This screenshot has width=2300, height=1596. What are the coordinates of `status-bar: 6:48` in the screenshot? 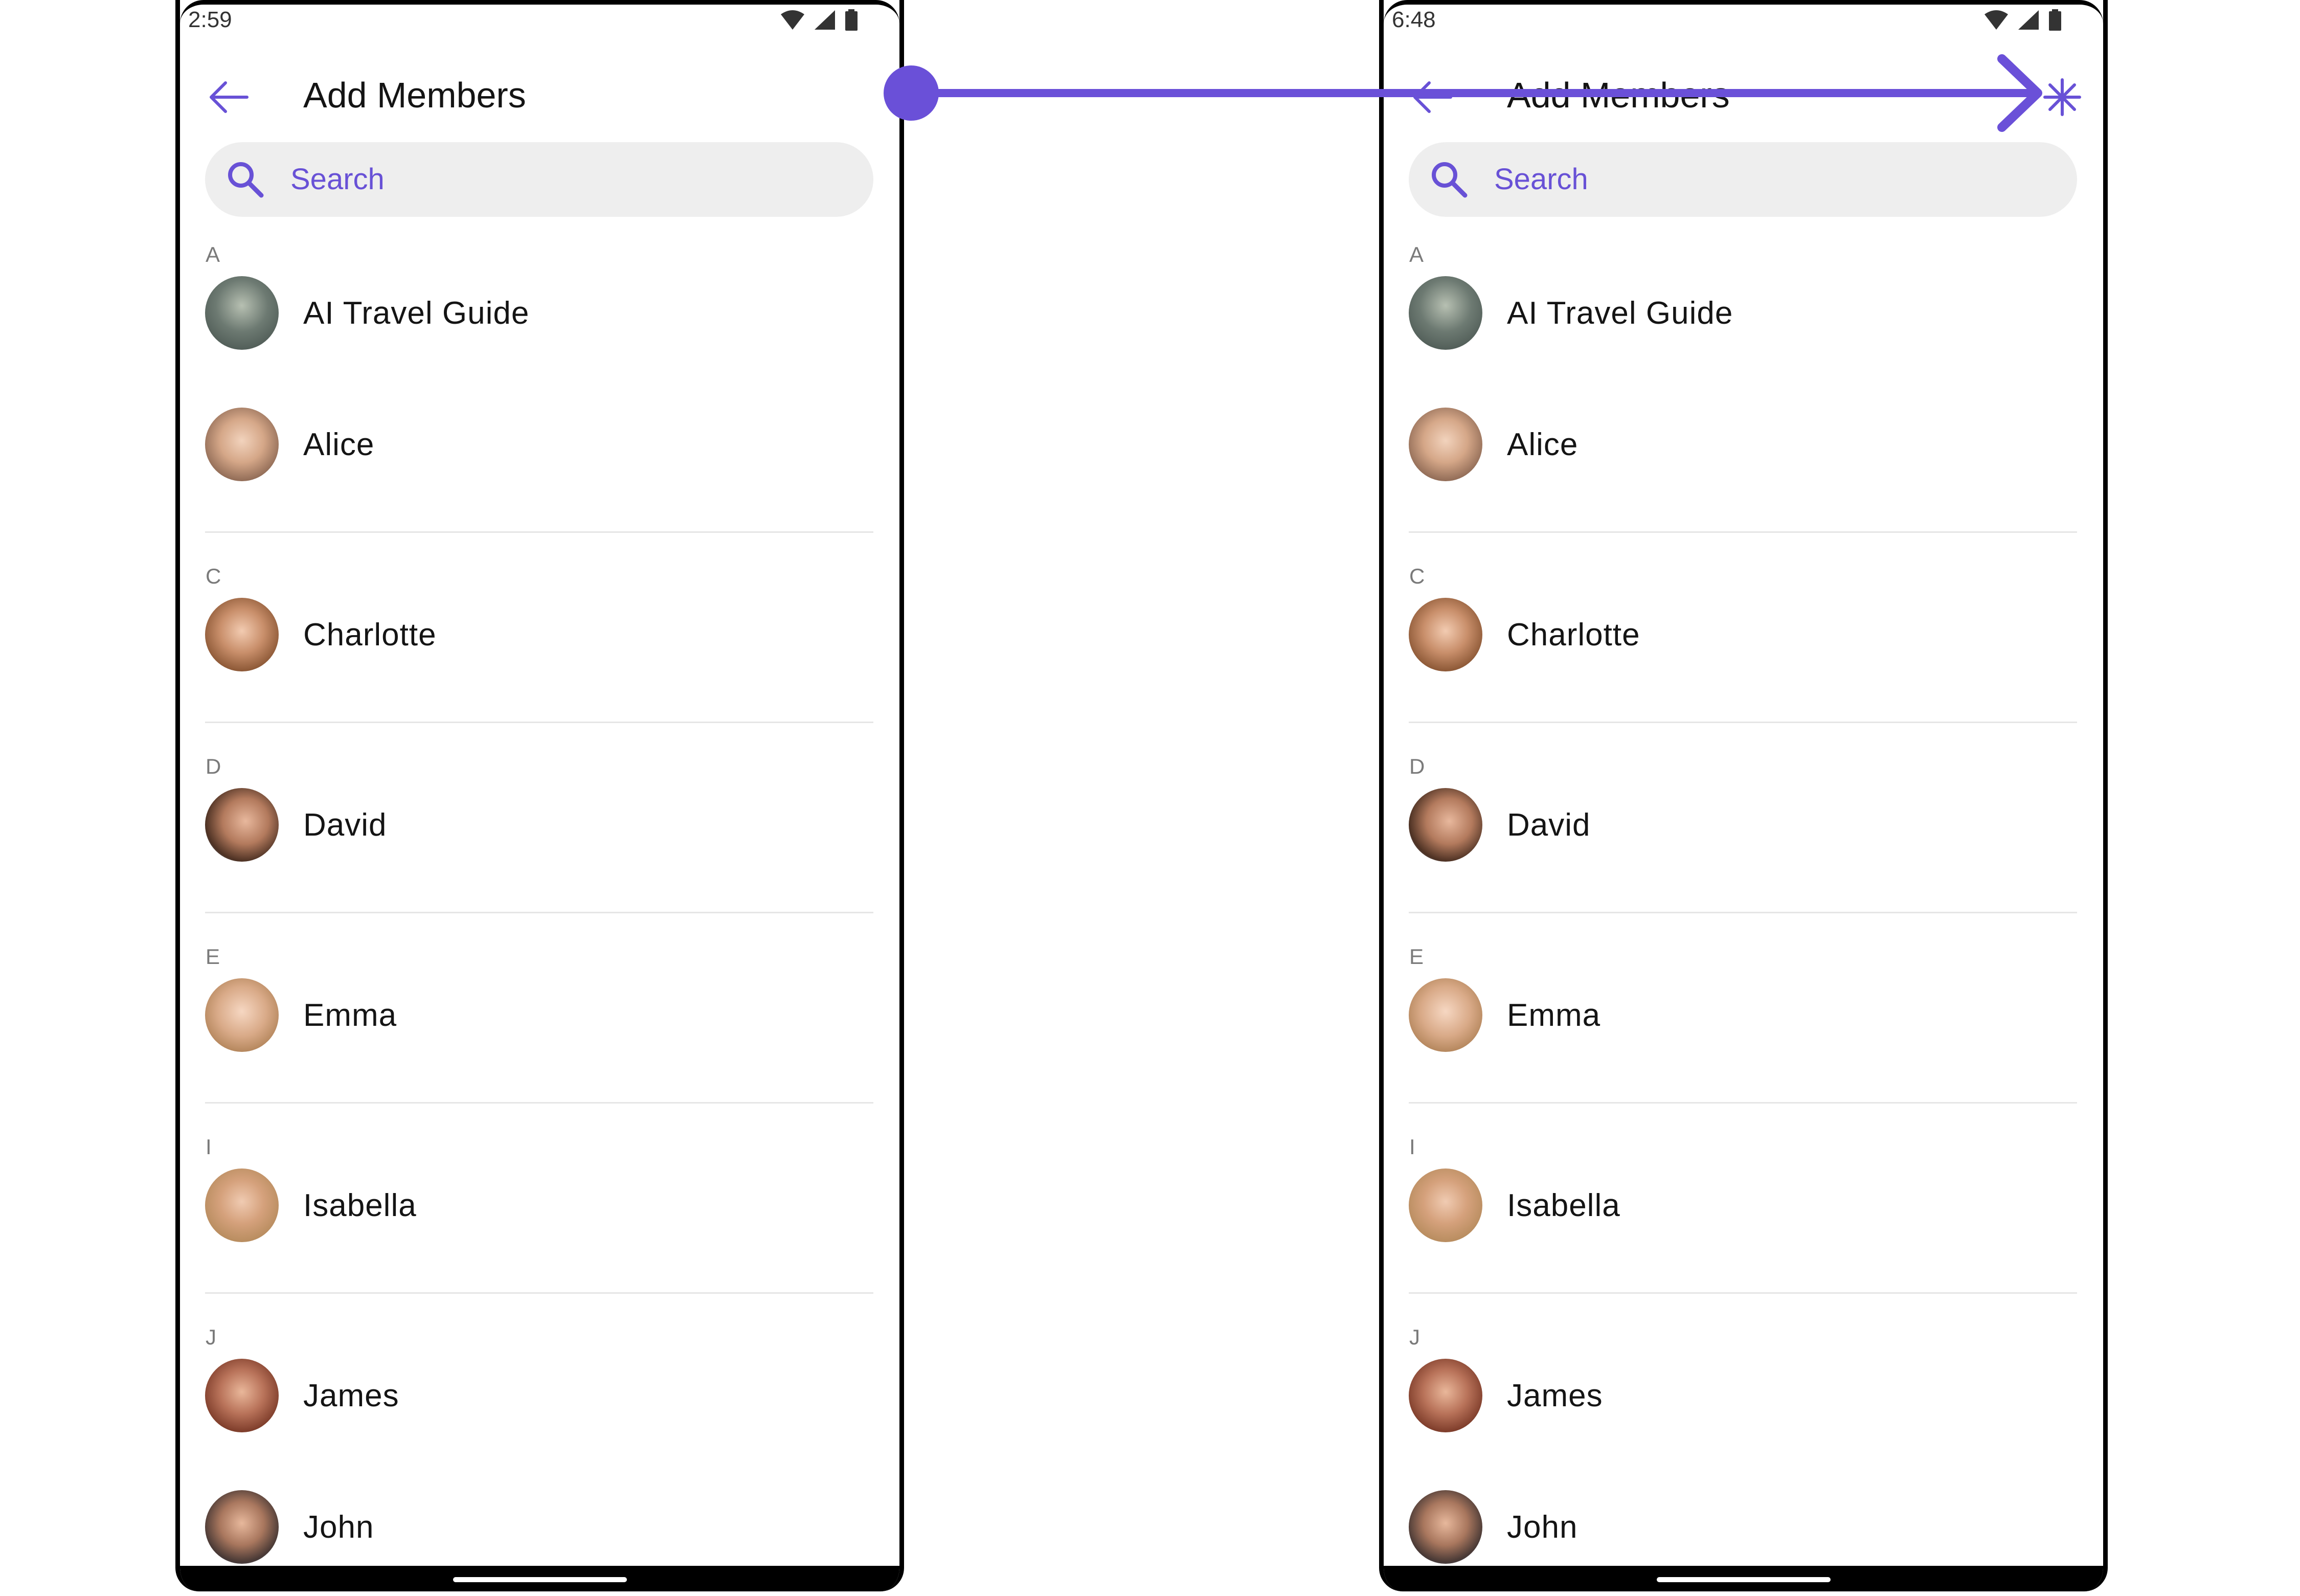 It's located at (1743, 21).